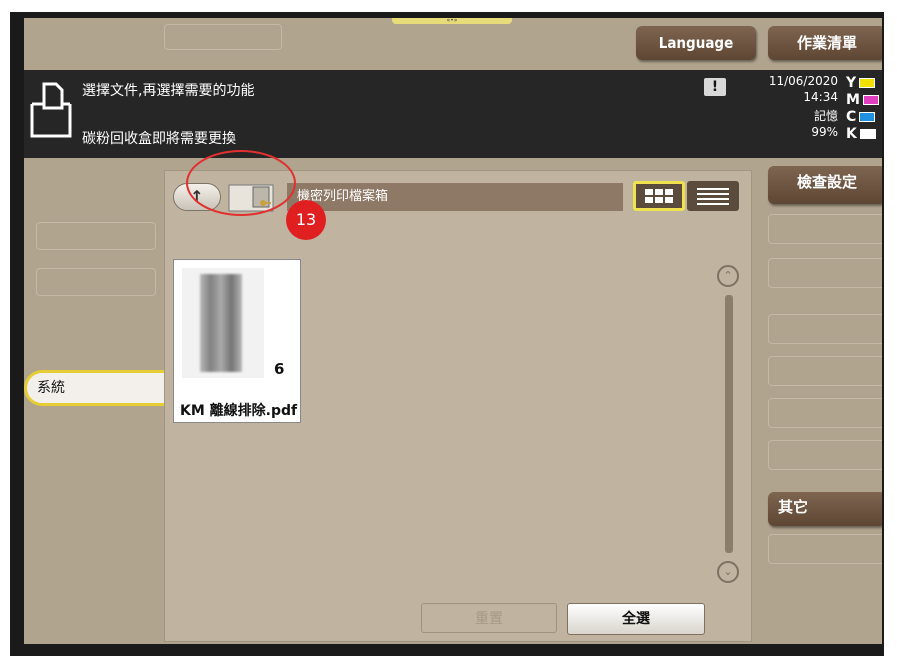 The image size is (897, 667). I want to click on toner-cyan: C, so click(861, 117).